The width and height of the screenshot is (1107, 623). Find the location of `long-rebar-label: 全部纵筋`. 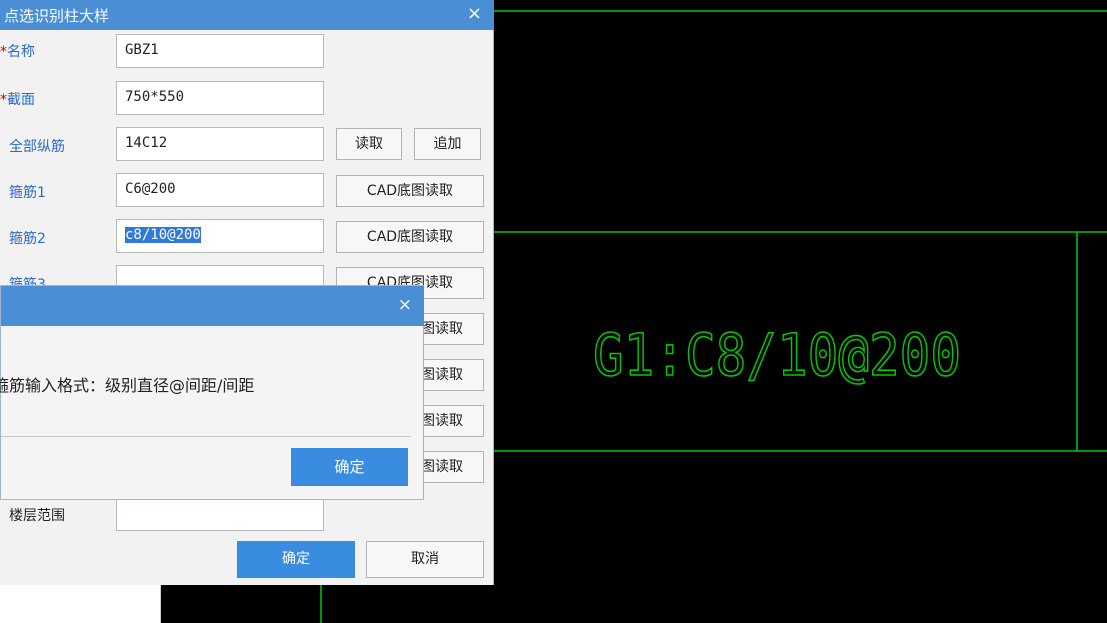

long-rebar-label: 全部纵筋 is located at coordinates (37, 147).